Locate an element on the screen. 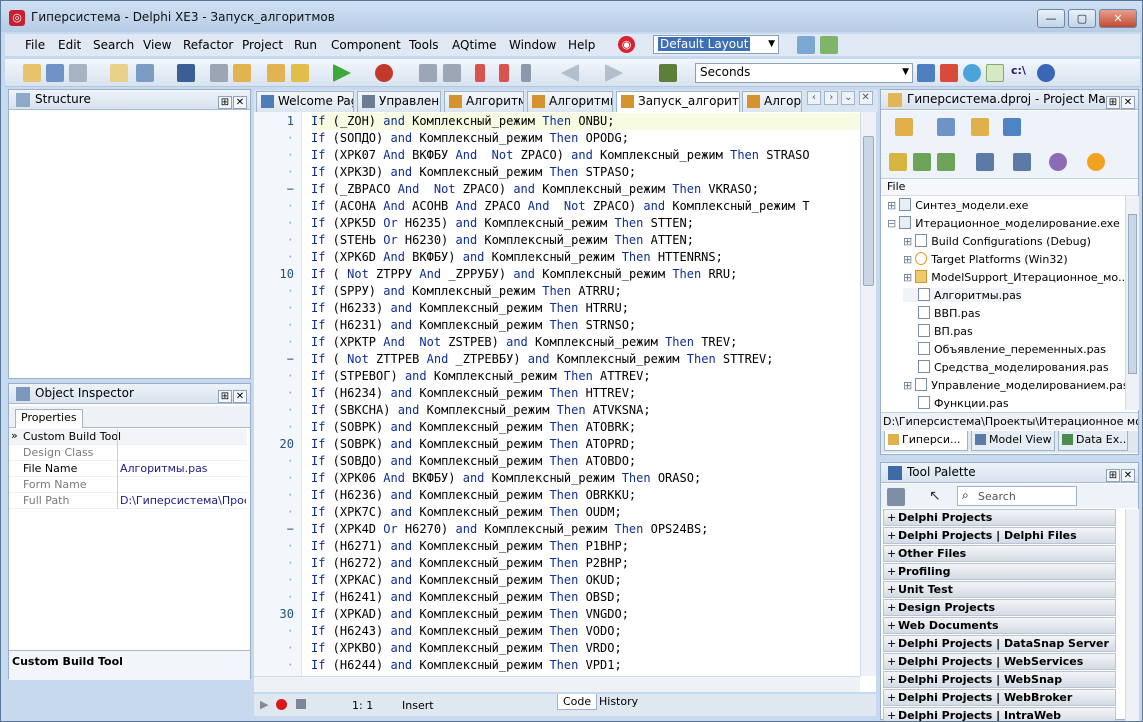 The height and width of the screenshot is (722, 1143). project-tree-node: Функции.pas is located at coordinates (956, 403).